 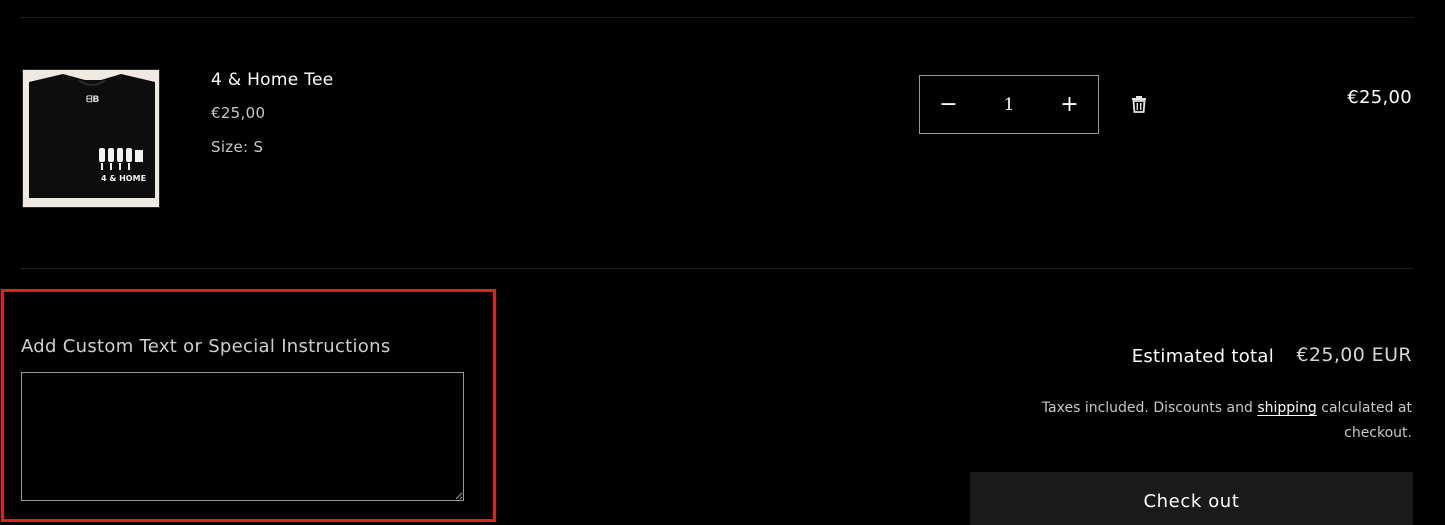 I want to click on quantity-input, so click(x=1009, y=104).